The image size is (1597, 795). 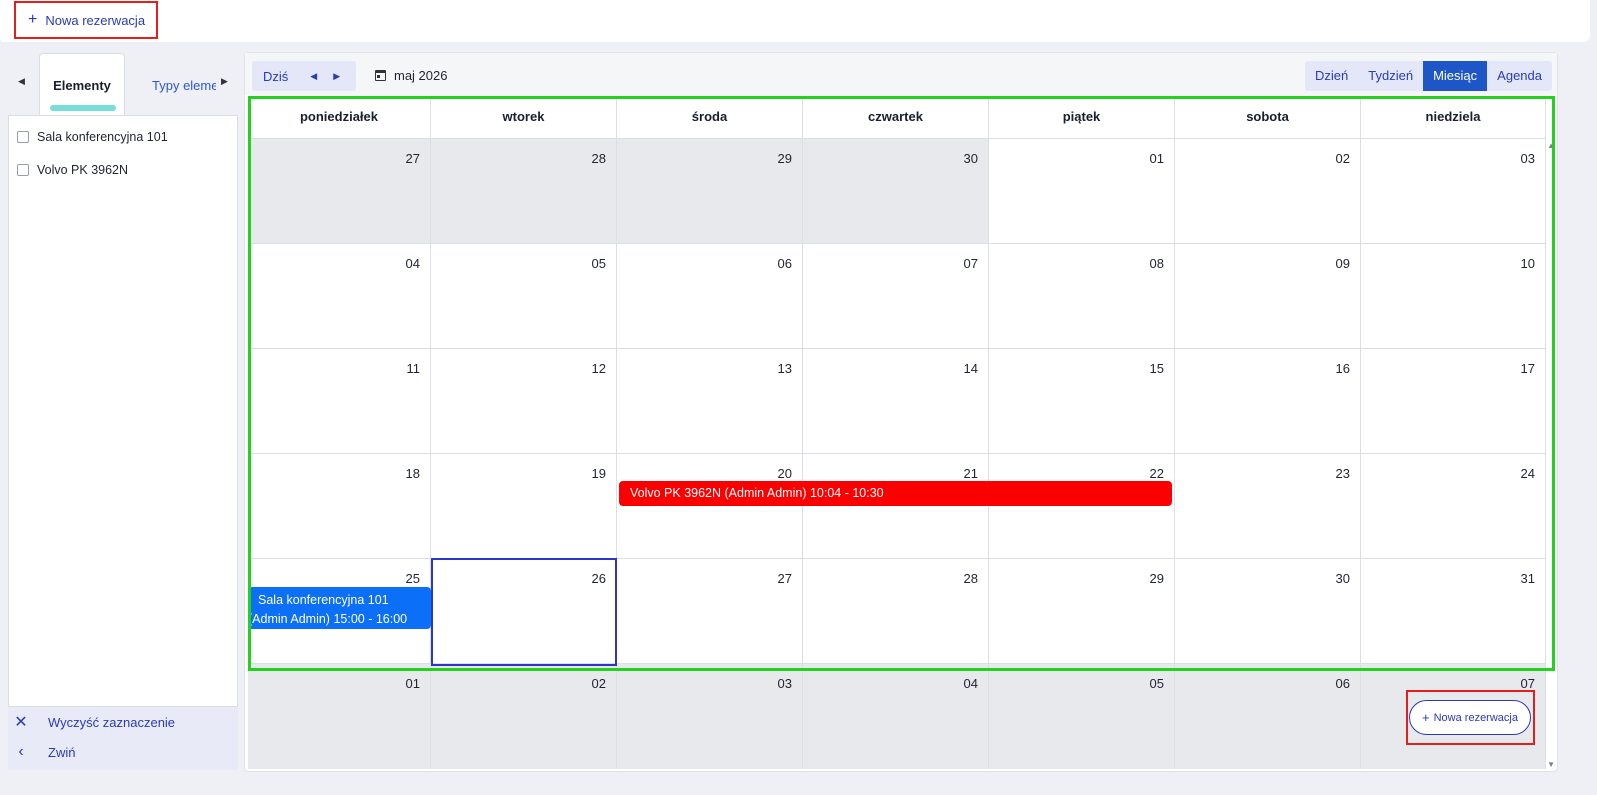 I want to click on day-number: 23, so click(x=1342, y=473).